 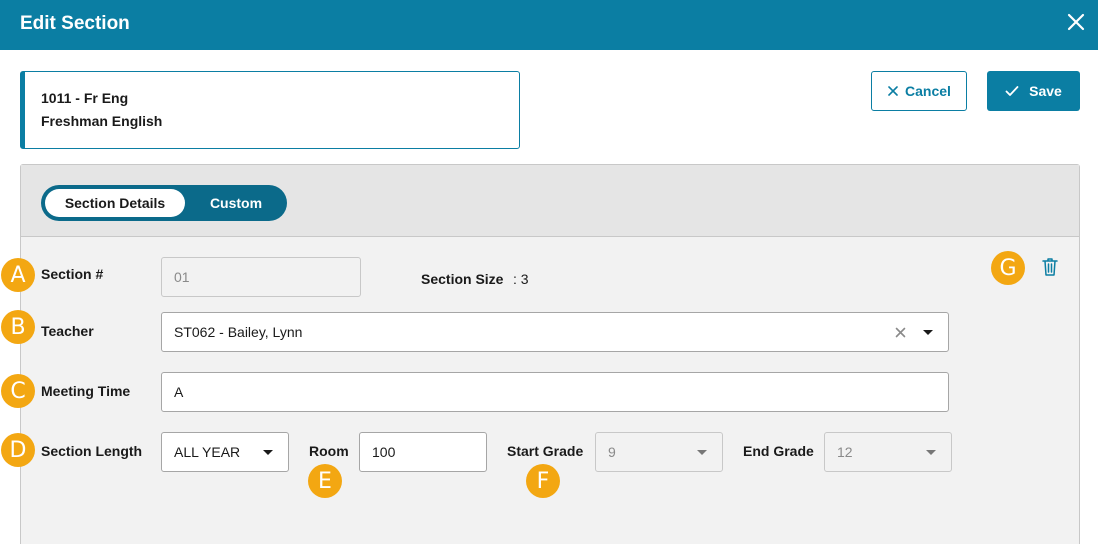 I want to click on callout-badge: C, so click(x=18, y=391).